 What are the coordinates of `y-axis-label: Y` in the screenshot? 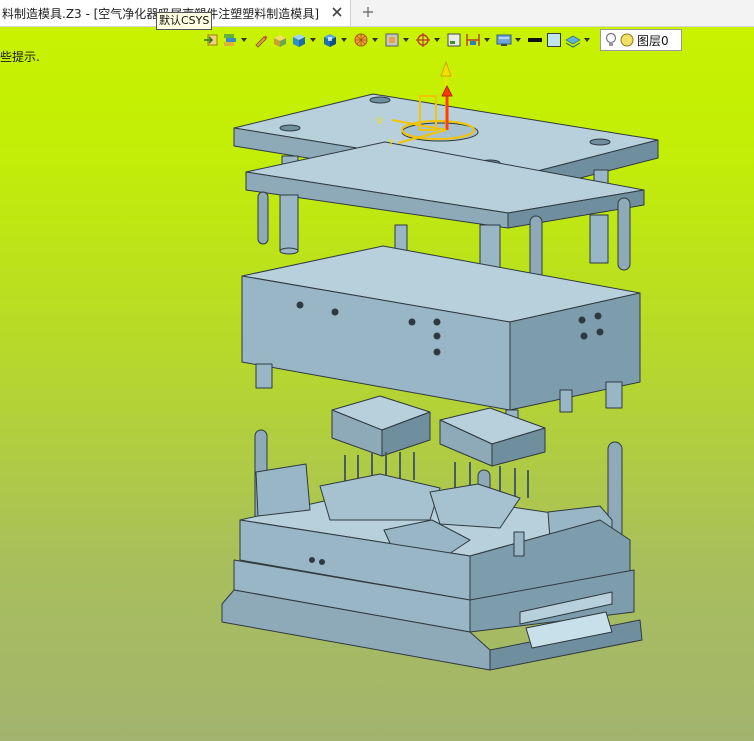 It's located at (391, 143).